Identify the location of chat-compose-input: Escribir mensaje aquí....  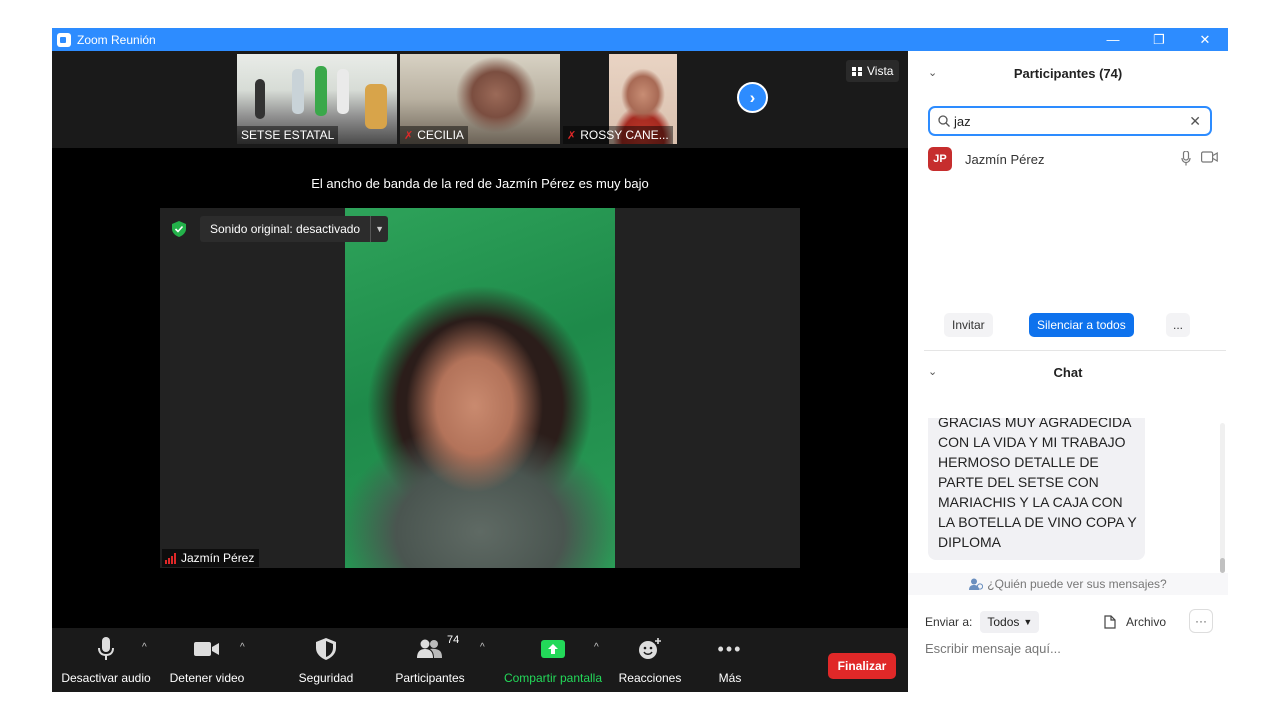
(1070, 648).